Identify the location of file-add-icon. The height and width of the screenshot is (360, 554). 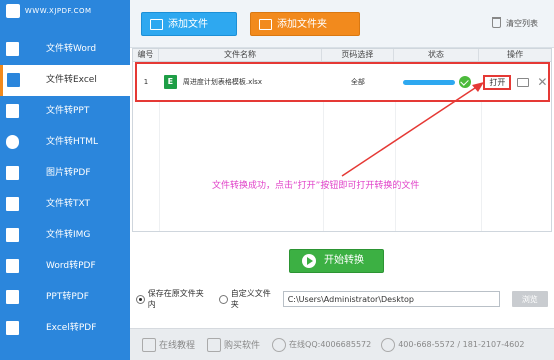
(156, 24).